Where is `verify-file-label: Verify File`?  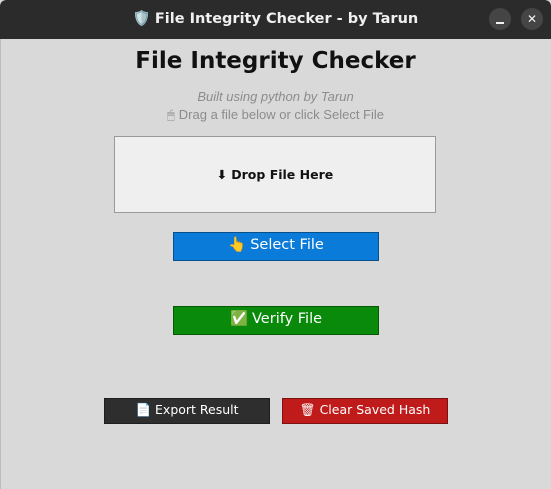 verify-file-label: Verify File is located at coordinates (287, 319).